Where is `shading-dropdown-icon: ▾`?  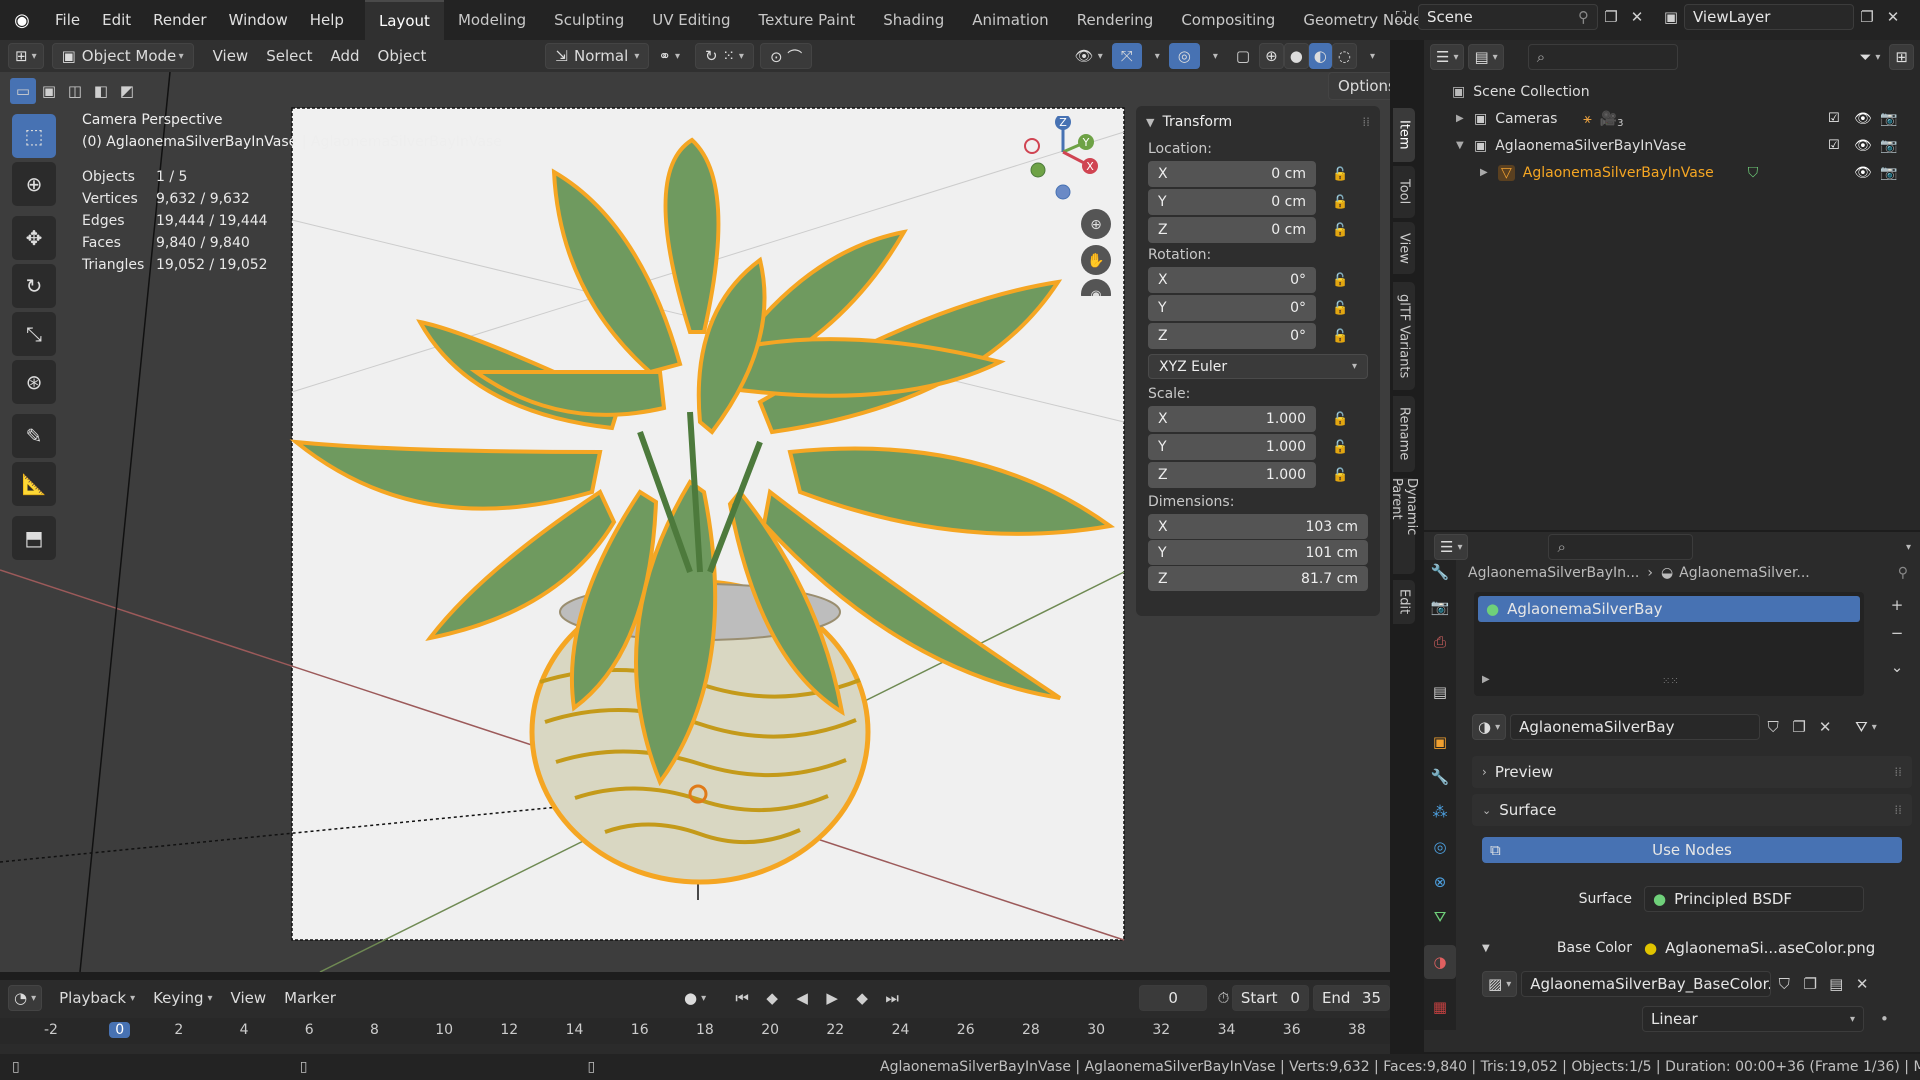
shading-dropdown-icon: ▾ is located at coordinates (1370, 56).